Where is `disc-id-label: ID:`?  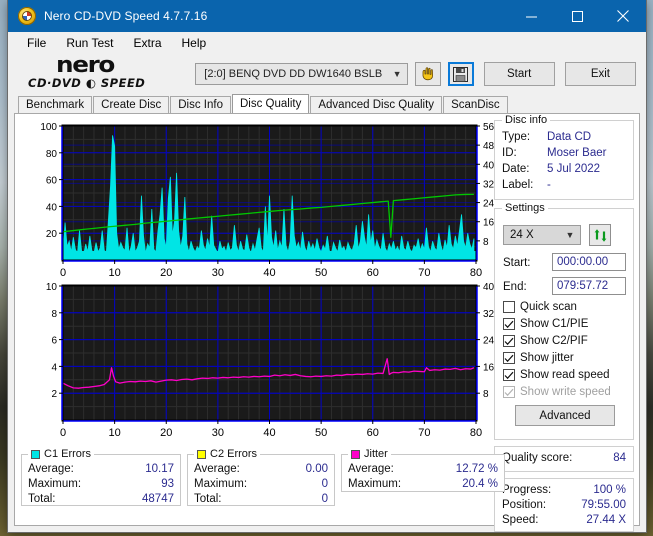 disc-id-label: ID: is located at coordinates (509, 153).